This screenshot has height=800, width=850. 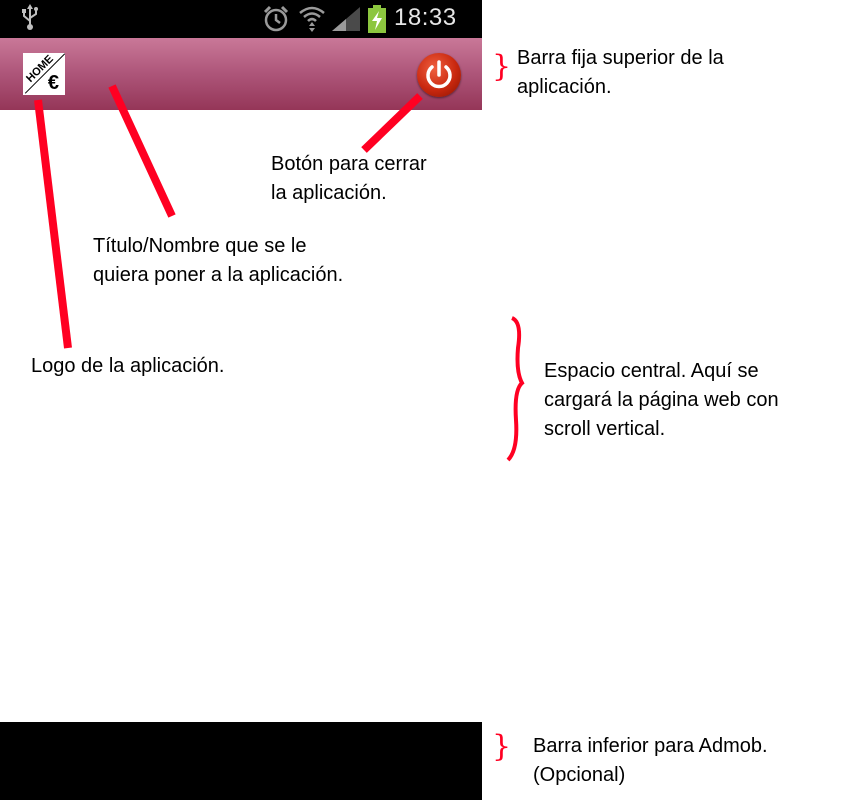 I want to click on annotation-line: Espacio central. Aquí se, so click(x=651, y=371).